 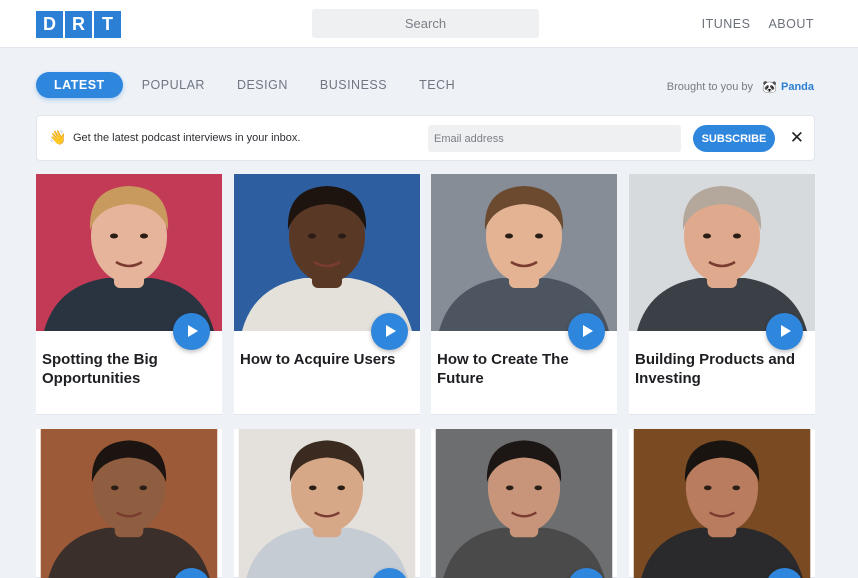 I want to click on logo-letter: T, so click(x=107, y=24).